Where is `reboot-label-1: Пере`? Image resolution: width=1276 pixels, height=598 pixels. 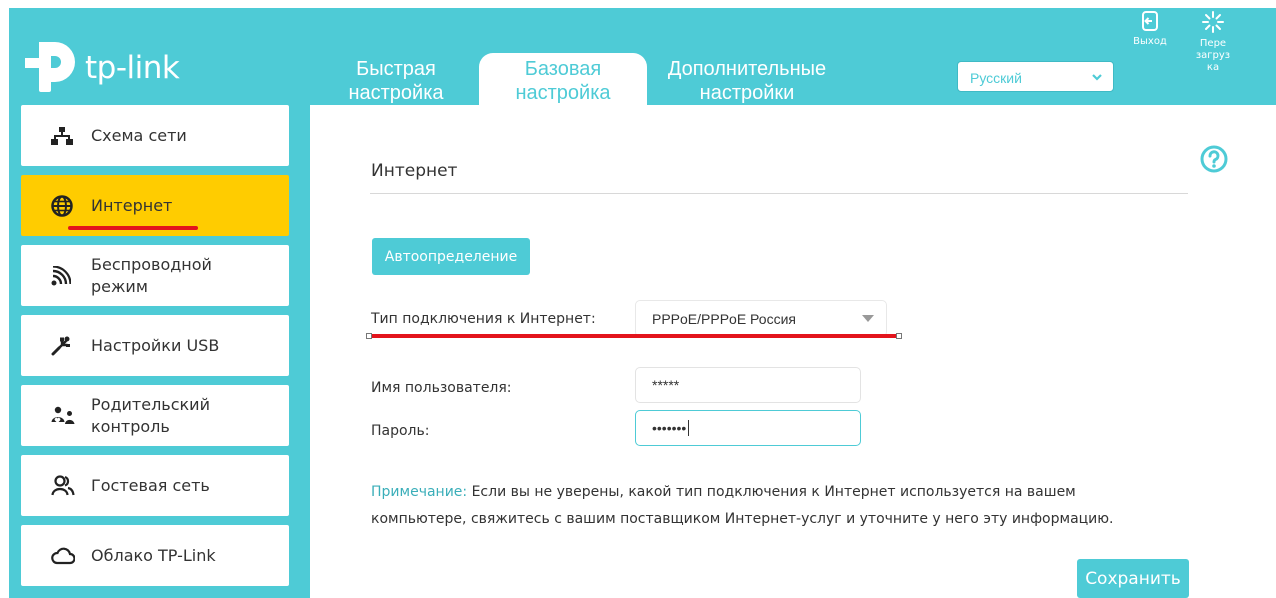 reboot-label-1: Пере is located at coordinates (1213, 43).